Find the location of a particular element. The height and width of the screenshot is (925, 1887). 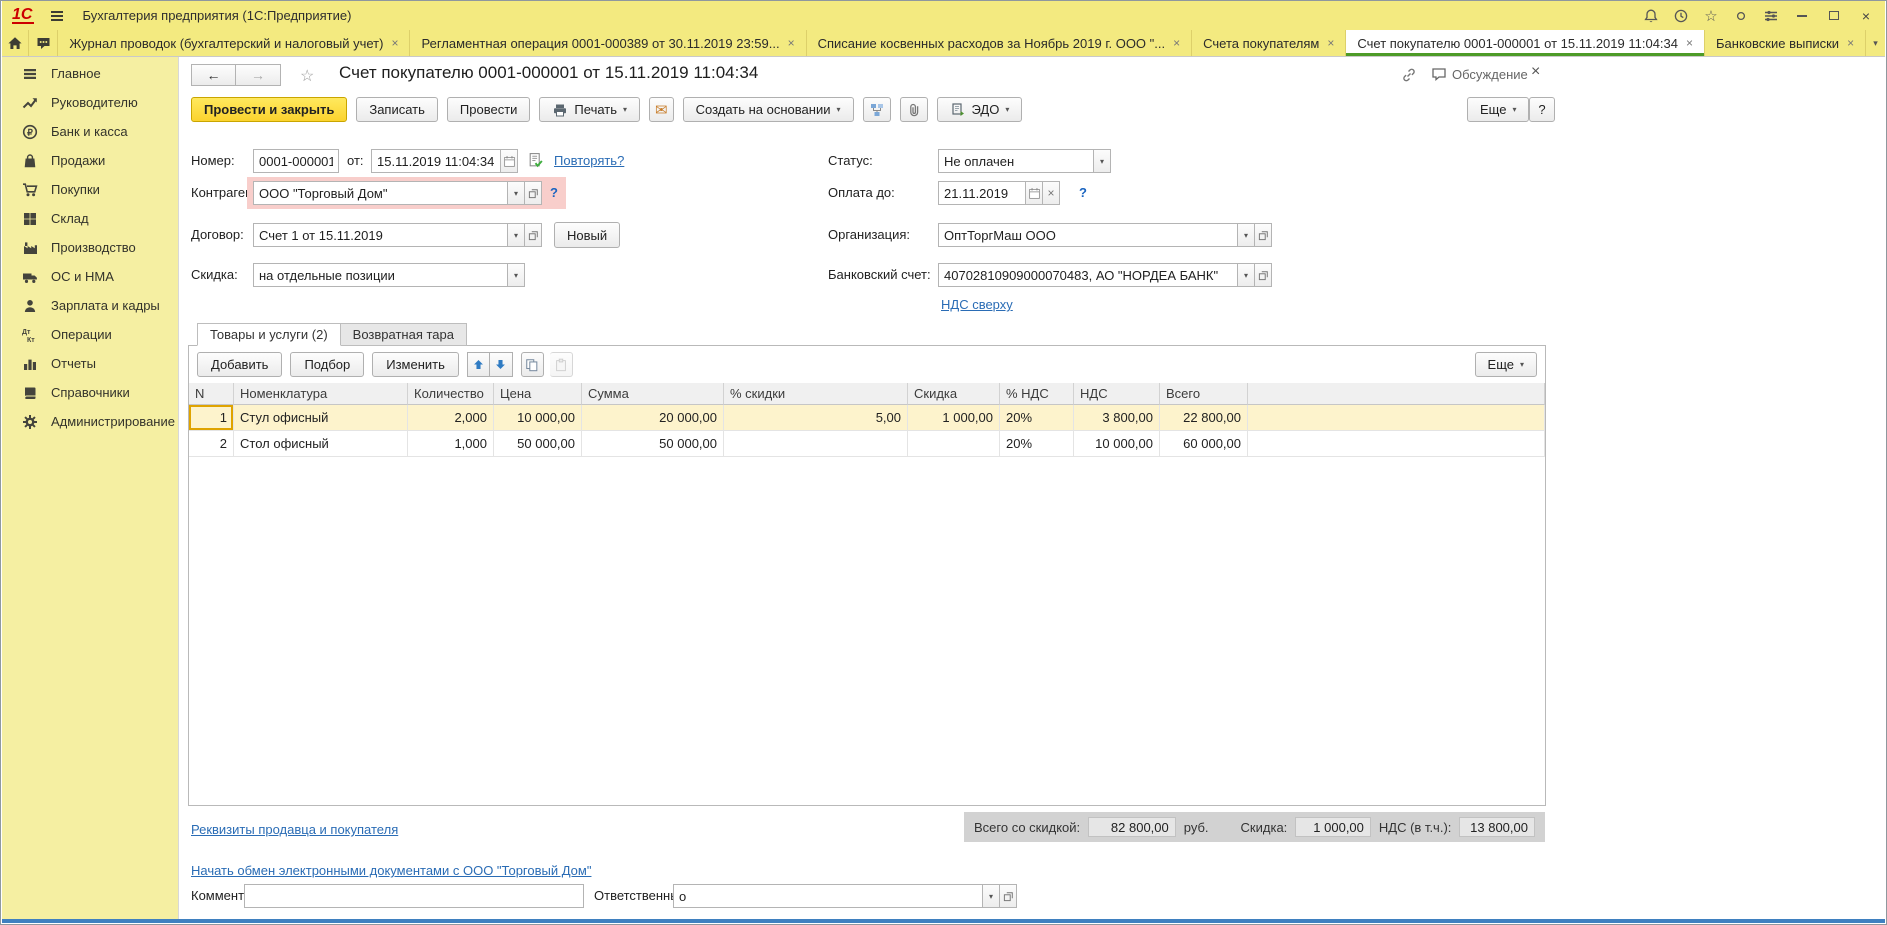

cell-discount is located at coordinates (954, 444).